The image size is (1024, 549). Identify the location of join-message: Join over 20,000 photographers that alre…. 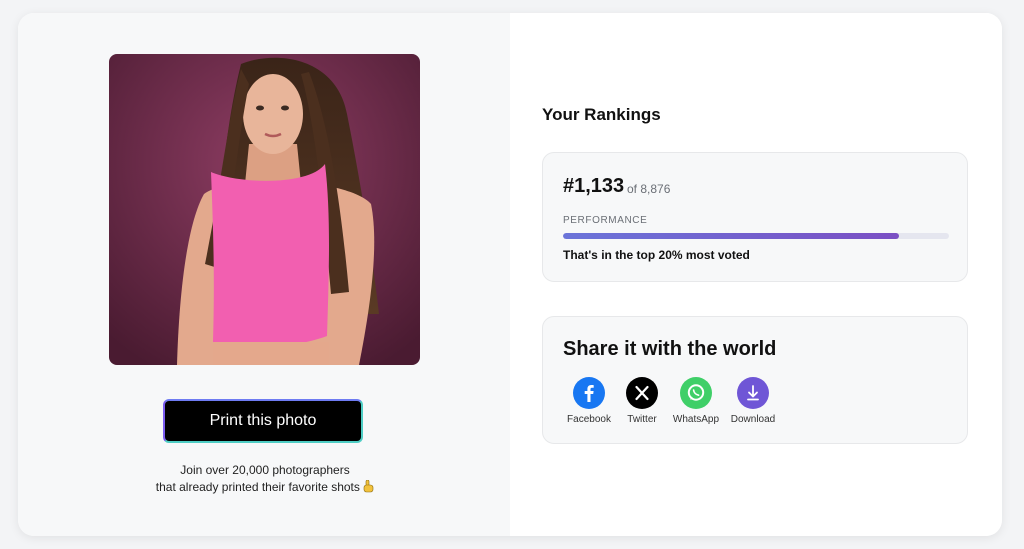
(265, 479).